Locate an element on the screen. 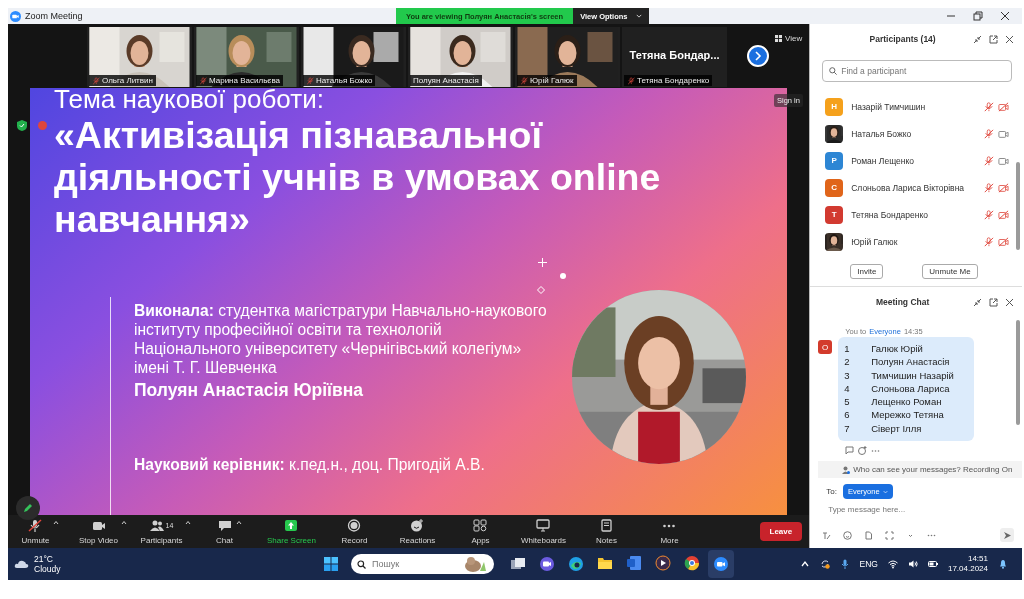 Image resolution: width=1024 pixels, height=599 pixels. chevron-right-icon is located at coordinates (758, 56).